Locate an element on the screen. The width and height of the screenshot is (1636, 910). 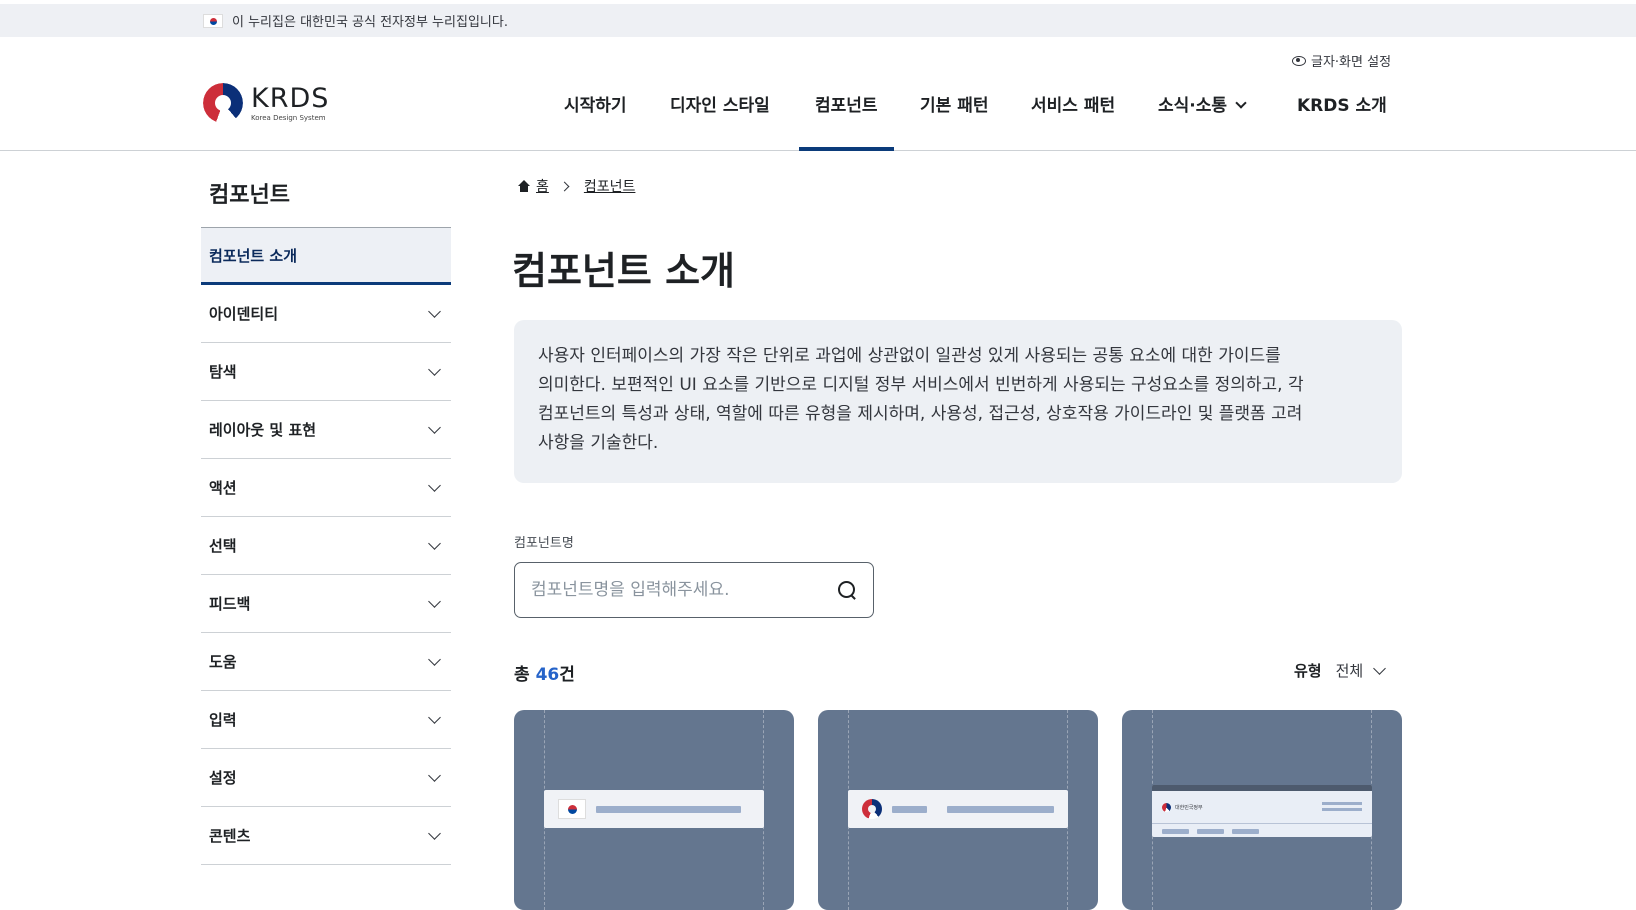
count-prefix: 총 is located at coordinates (525, 675).